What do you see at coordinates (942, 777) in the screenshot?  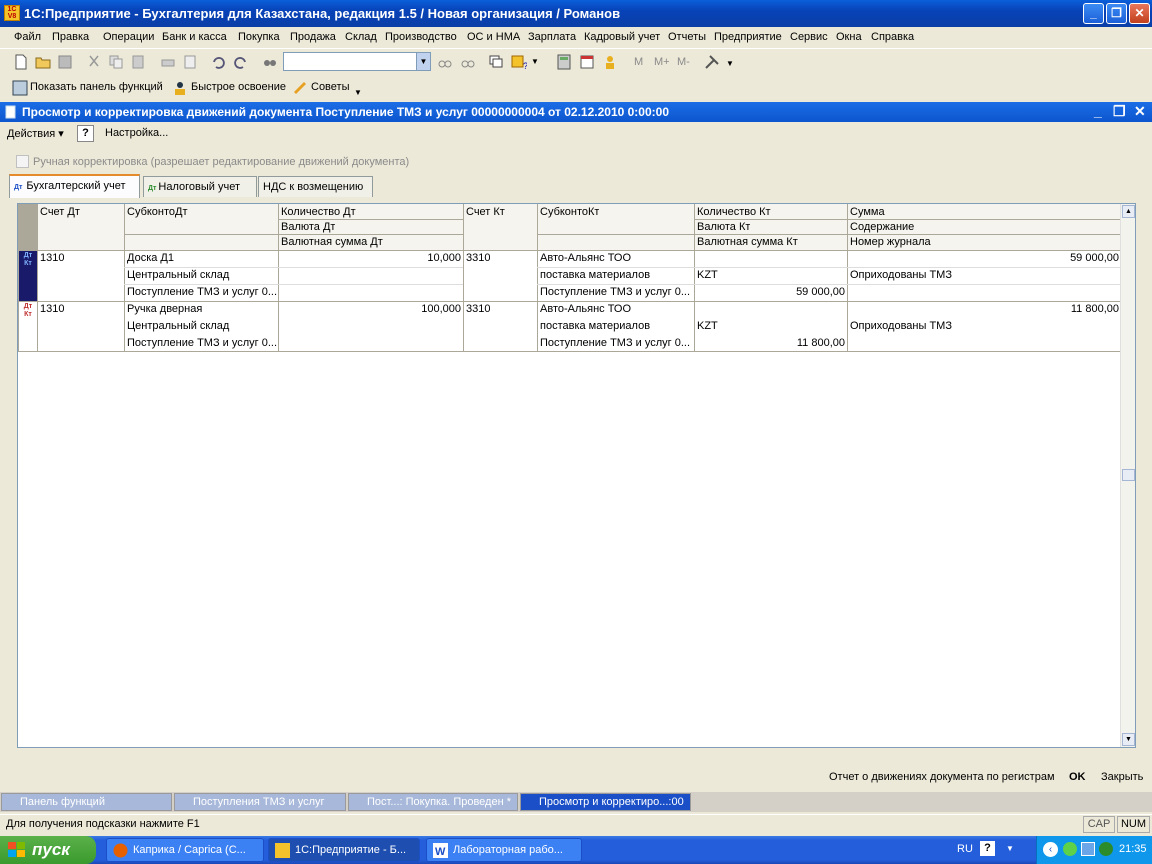 I see `report-movements-button: Отчет о движениях документа по регистрам` at bounding box center [942, 777].